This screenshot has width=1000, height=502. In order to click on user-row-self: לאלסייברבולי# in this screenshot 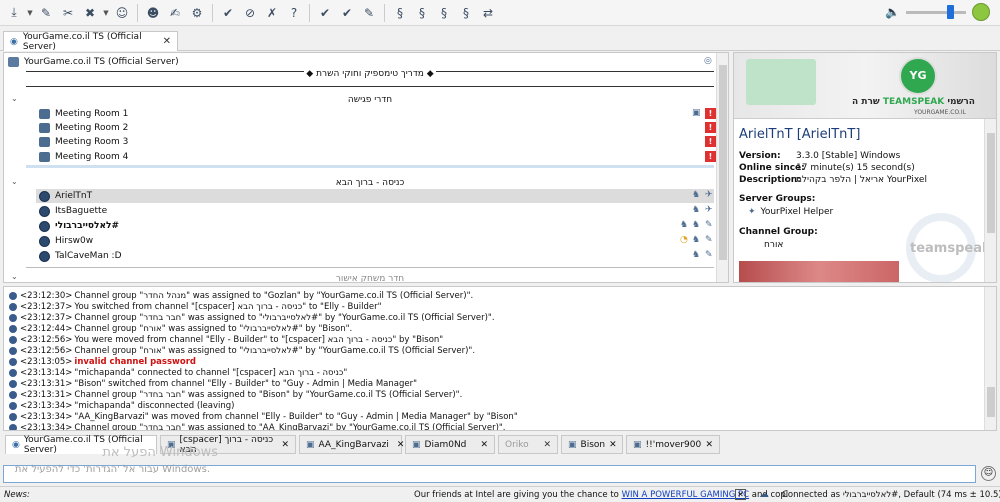, I will do `click(79, 226)`.